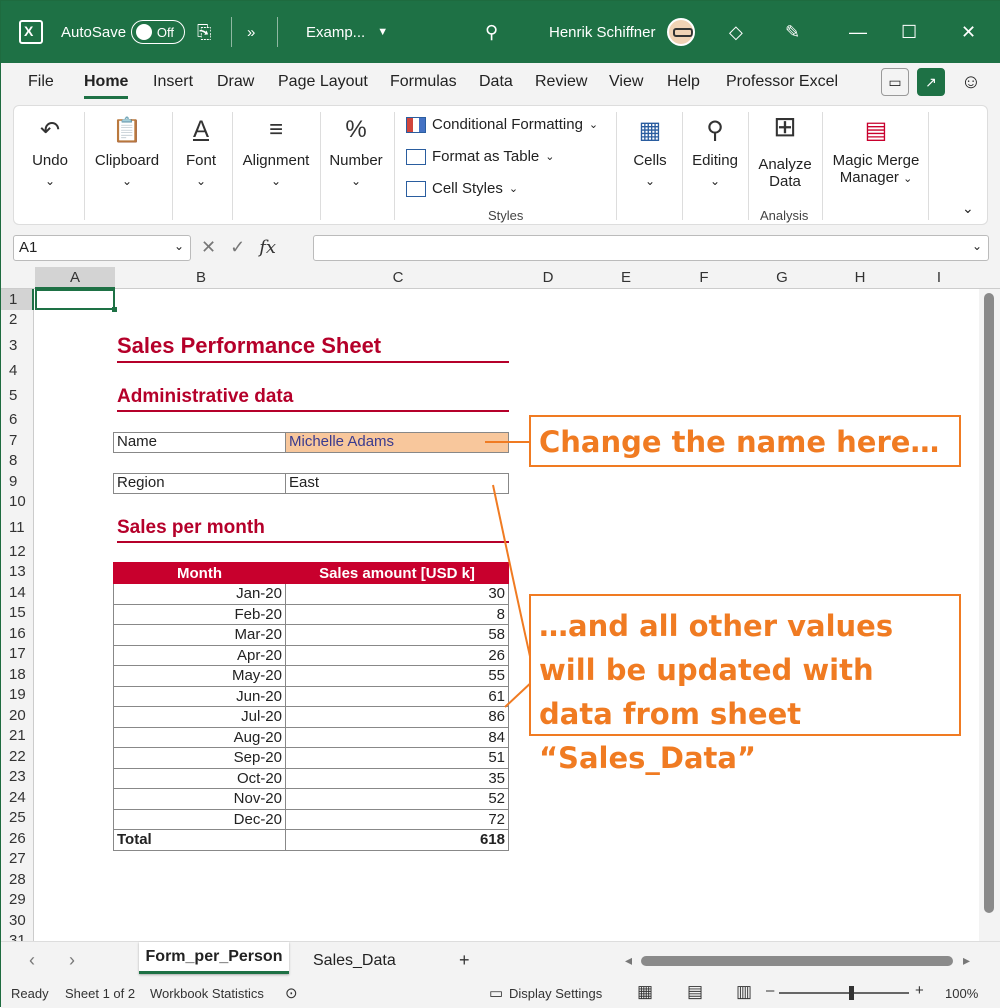 The width and height of the screenshot is (1000, 1008). I want to click on zoom-slider, so click(844, 993).